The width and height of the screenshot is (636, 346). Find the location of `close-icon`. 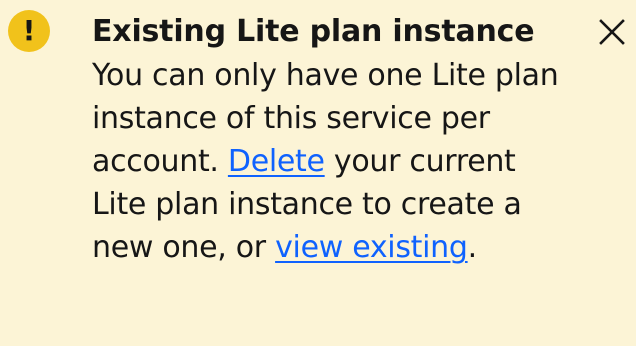

close-icon is located at coordinates (612, 32).